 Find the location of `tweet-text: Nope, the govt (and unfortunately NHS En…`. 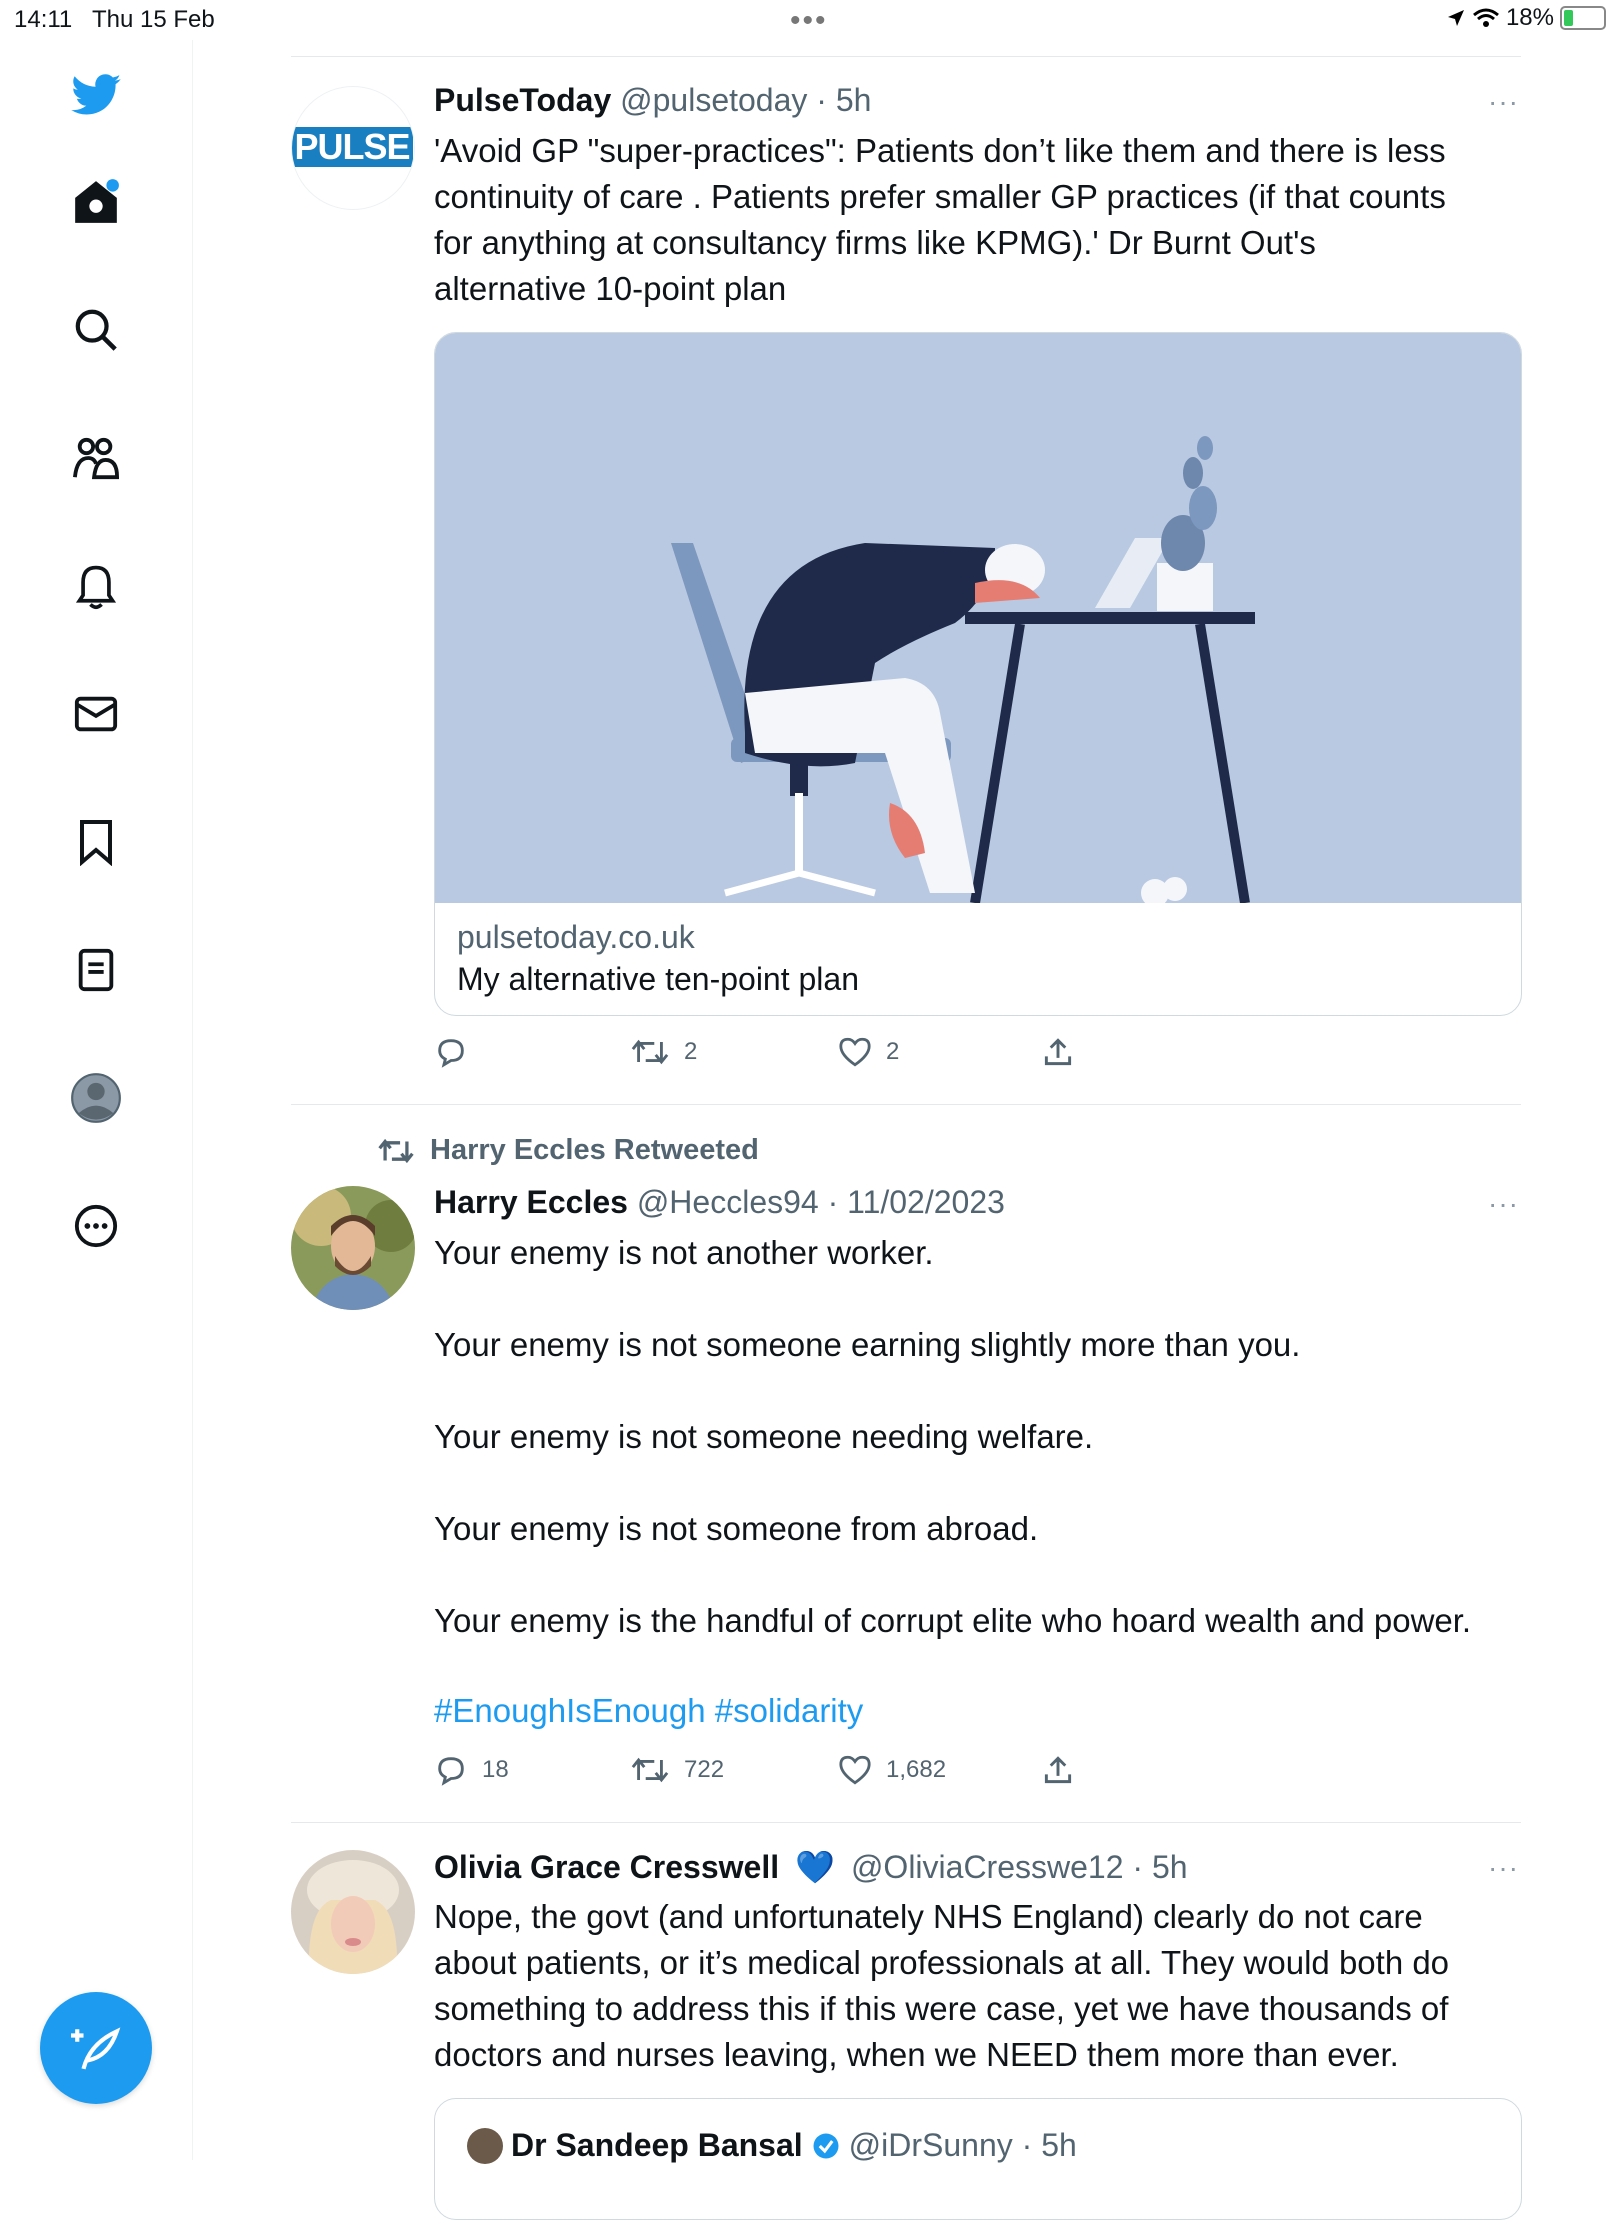

tweet-text: Nope, the govt (and unfortunately NHS En… is located at coordinates (979, 1986).